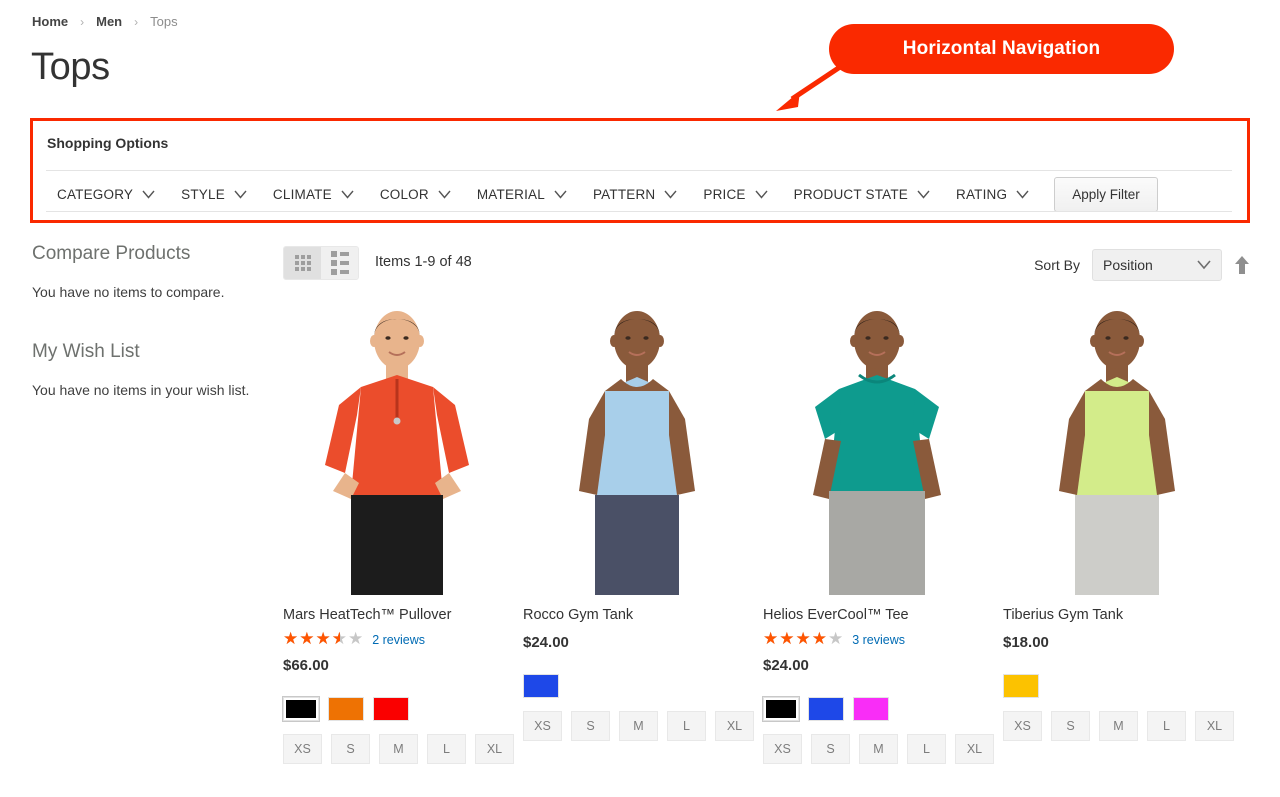 This screenshot has width=1280, height=797. Describe the element at coordinates (1157, 265) in the screenshot. I see `sort-by-select: Position` at that location.